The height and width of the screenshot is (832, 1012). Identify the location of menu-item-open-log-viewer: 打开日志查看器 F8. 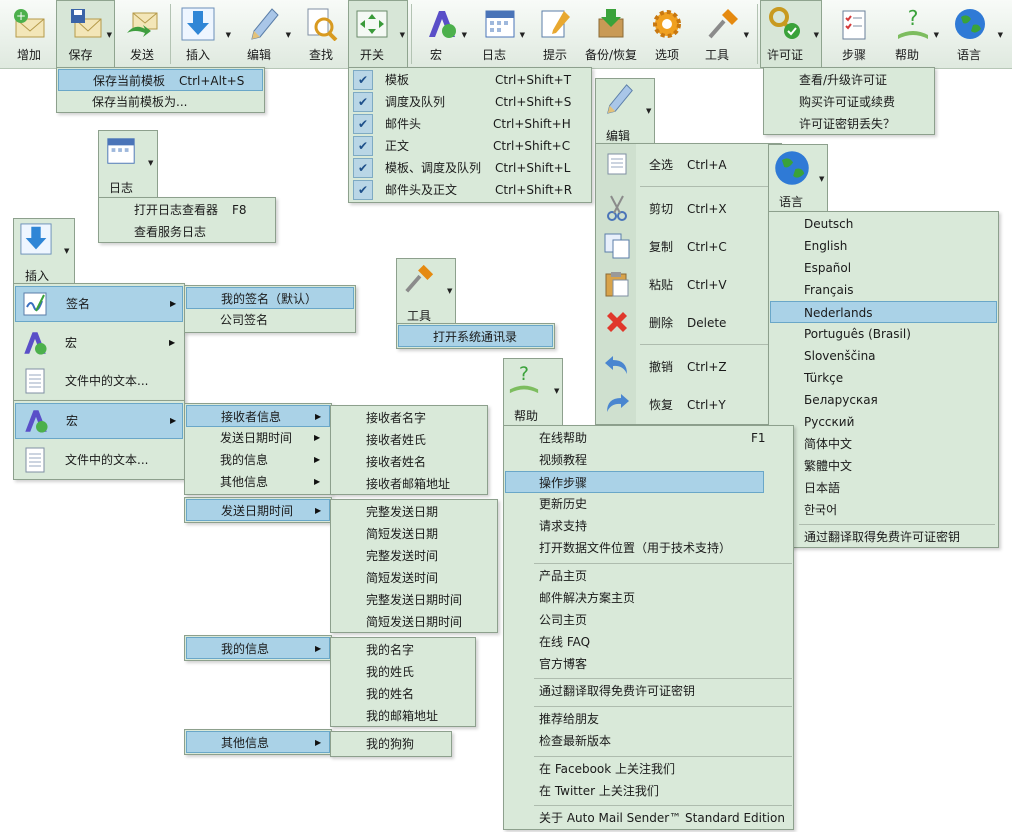
(187, 210).